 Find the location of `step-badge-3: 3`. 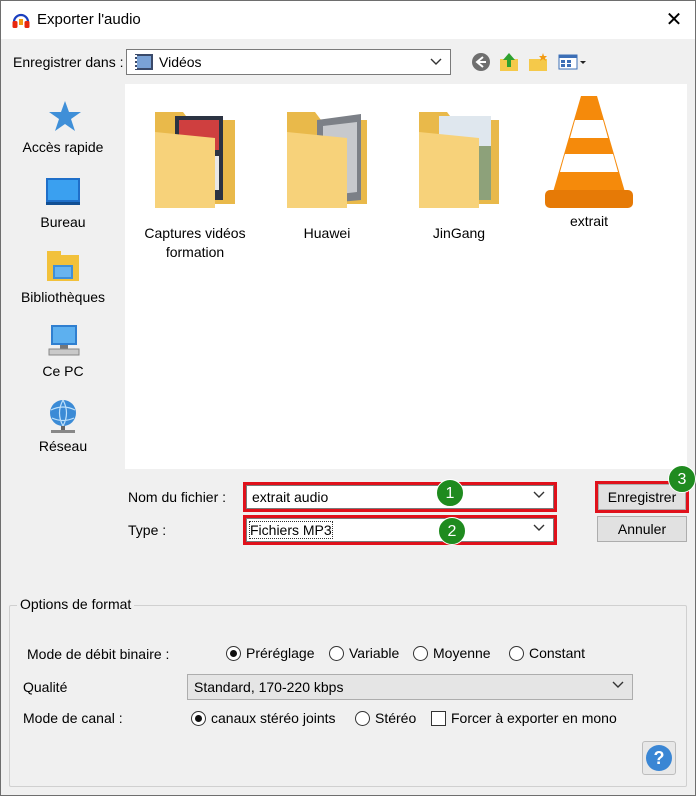

step-badge-3: 3 is located at coordinates (682, 479).